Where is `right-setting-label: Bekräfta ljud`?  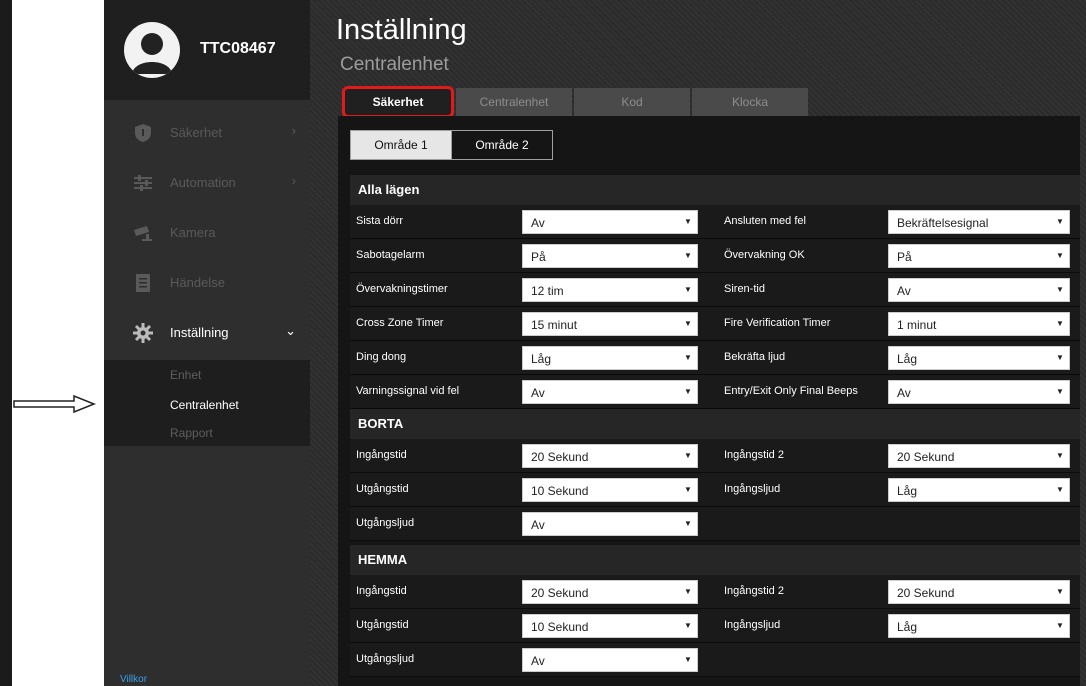
right-setting-label: Bekräfta ljud is located at coordinates (755, 357).